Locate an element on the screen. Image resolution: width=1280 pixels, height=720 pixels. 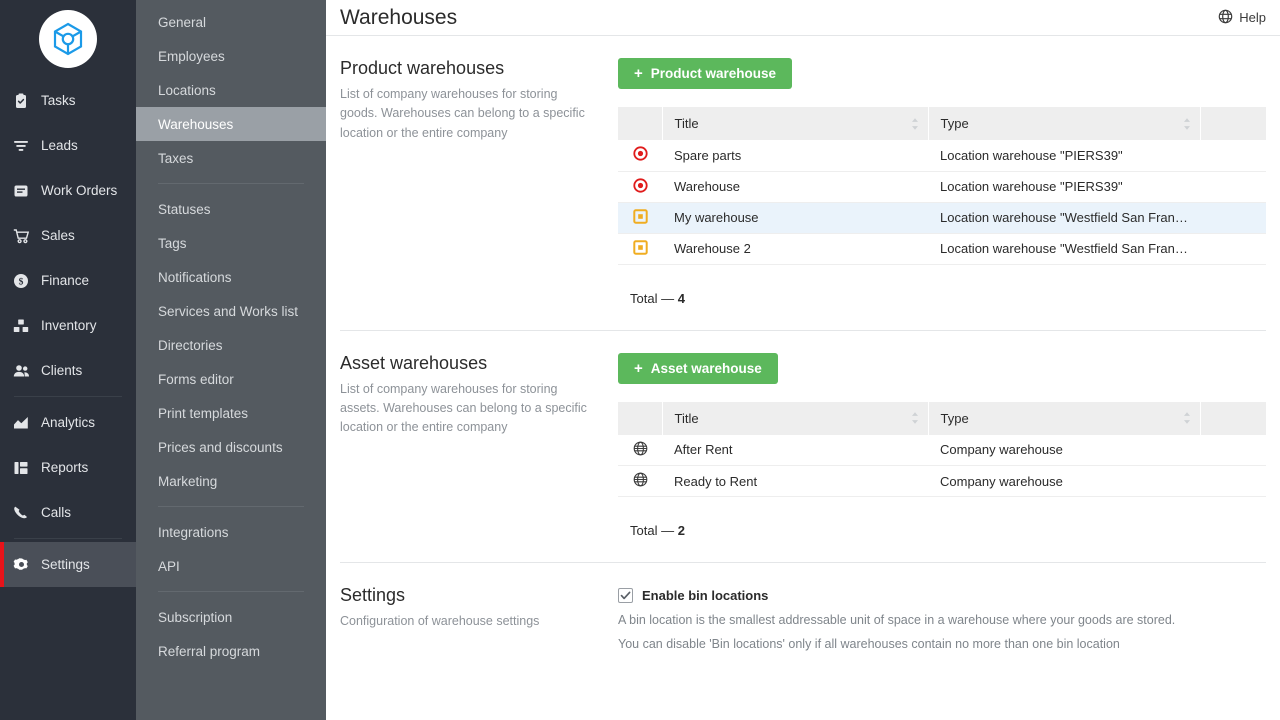
funnel-icon is located at coordinates (21, 146).